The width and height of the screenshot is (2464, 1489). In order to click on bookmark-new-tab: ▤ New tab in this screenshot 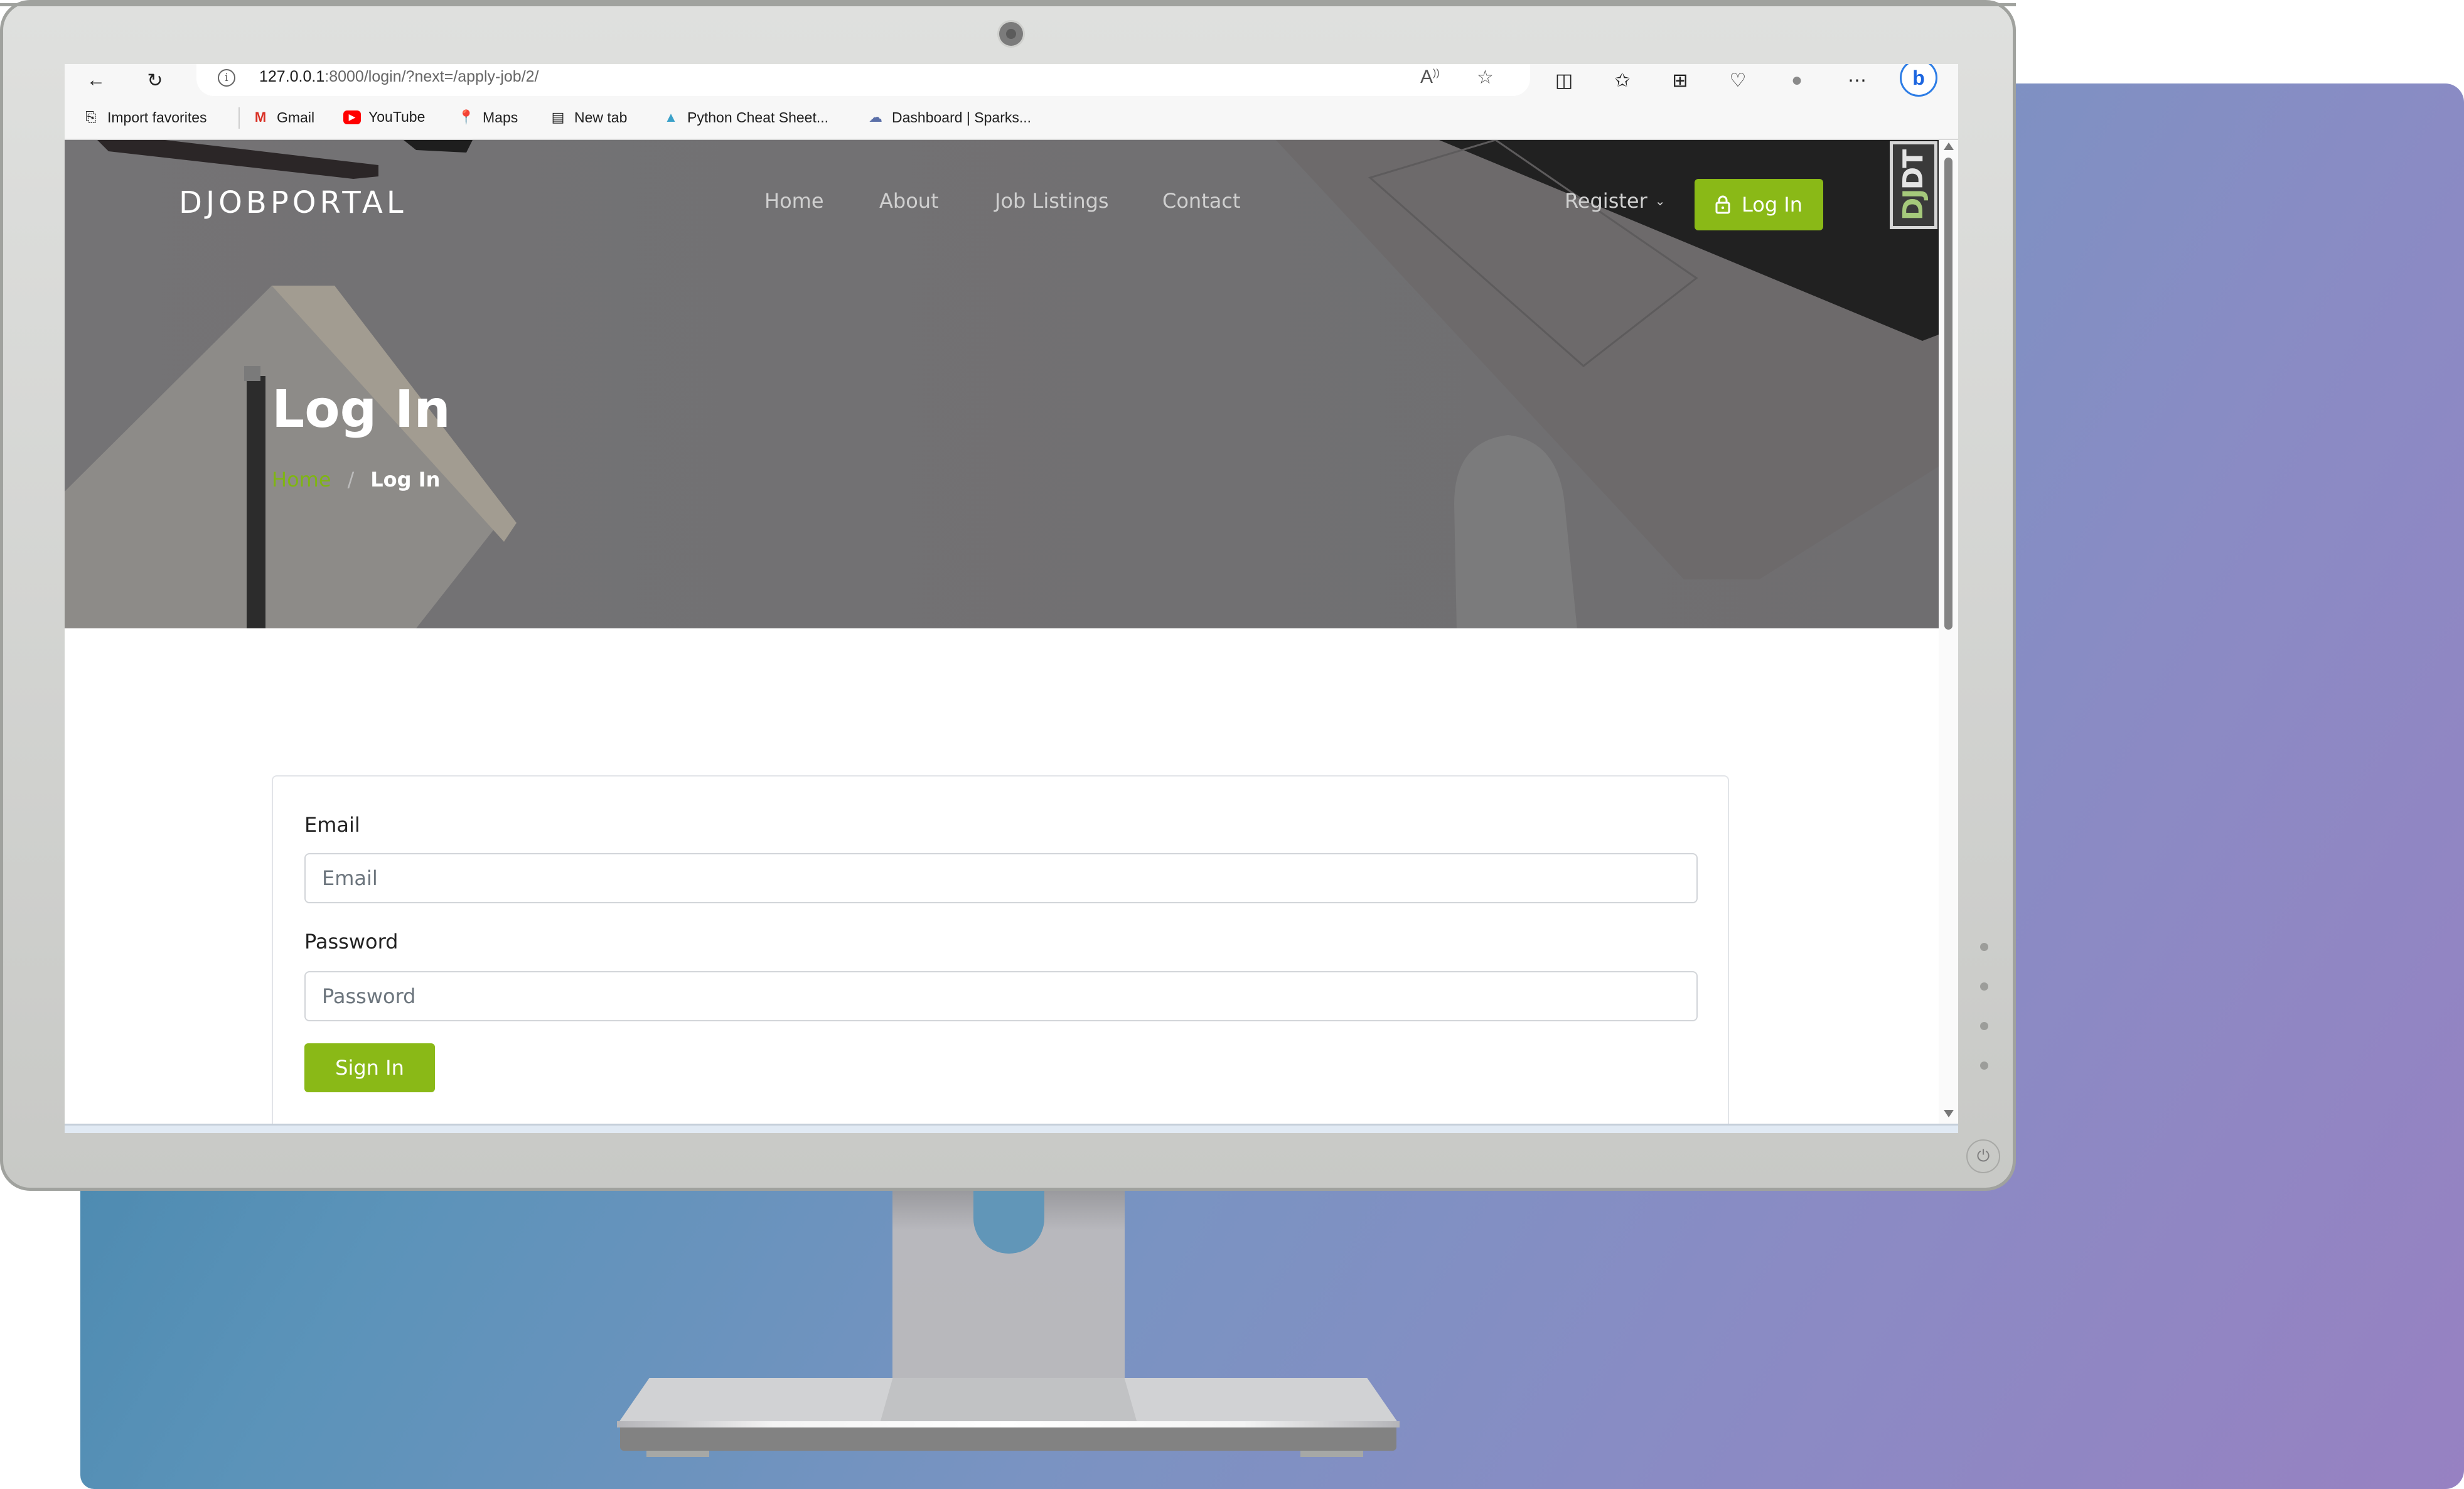, I will do `click(588, 117)`.